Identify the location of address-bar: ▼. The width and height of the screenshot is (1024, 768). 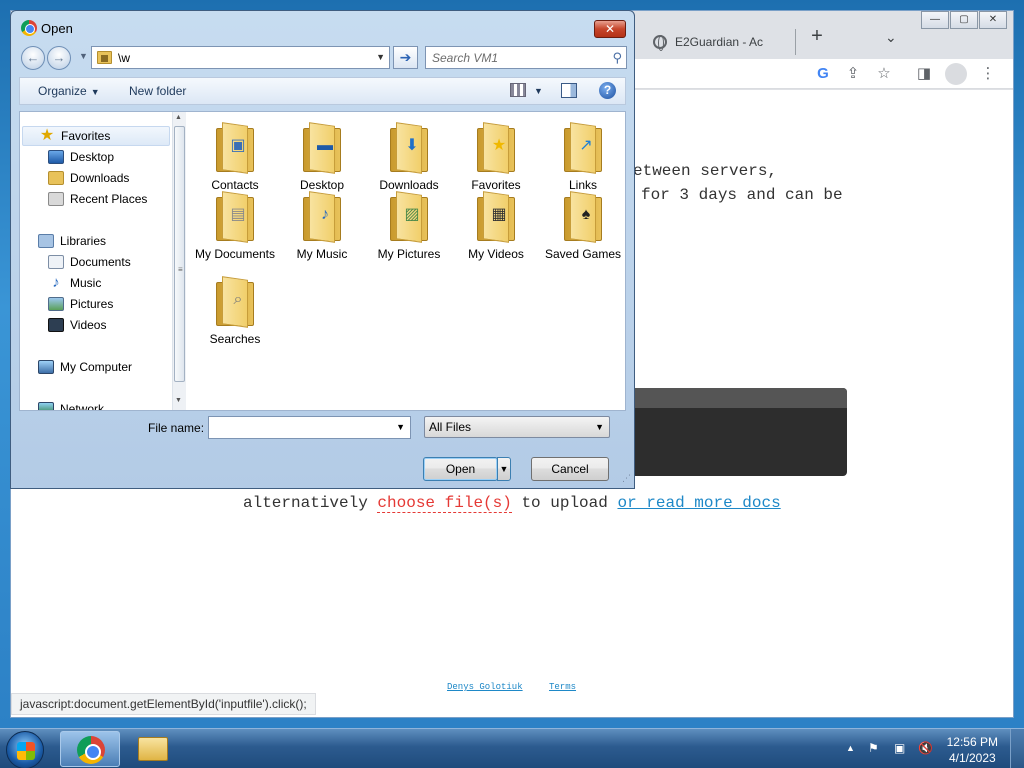
(240, 57).